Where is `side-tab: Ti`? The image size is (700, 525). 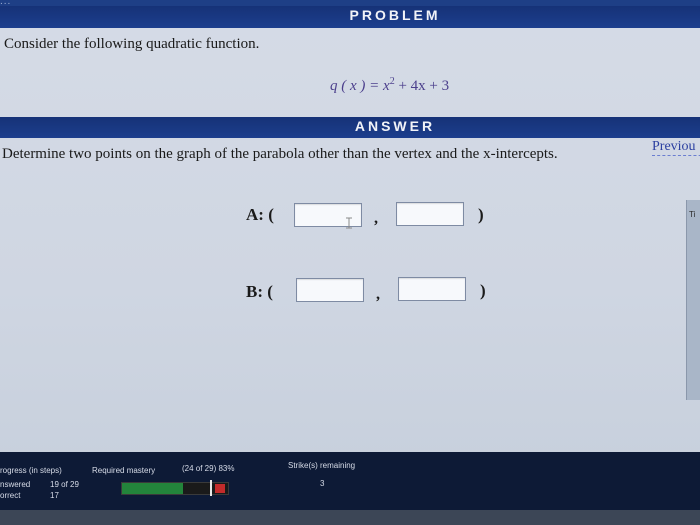
side-tab: Ti is located at coordinates (693, 300).